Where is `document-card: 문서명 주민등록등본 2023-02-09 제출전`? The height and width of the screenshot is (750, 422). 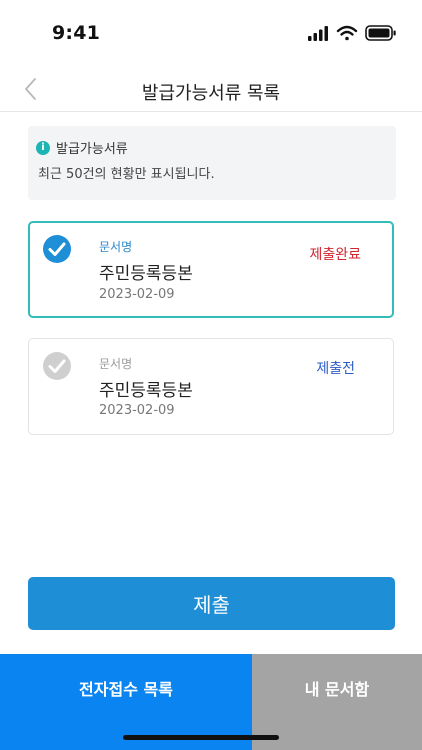 document-card: 문서명 주민등록등본 2023-02-09 제출전 is located at coordinates (211, 386).